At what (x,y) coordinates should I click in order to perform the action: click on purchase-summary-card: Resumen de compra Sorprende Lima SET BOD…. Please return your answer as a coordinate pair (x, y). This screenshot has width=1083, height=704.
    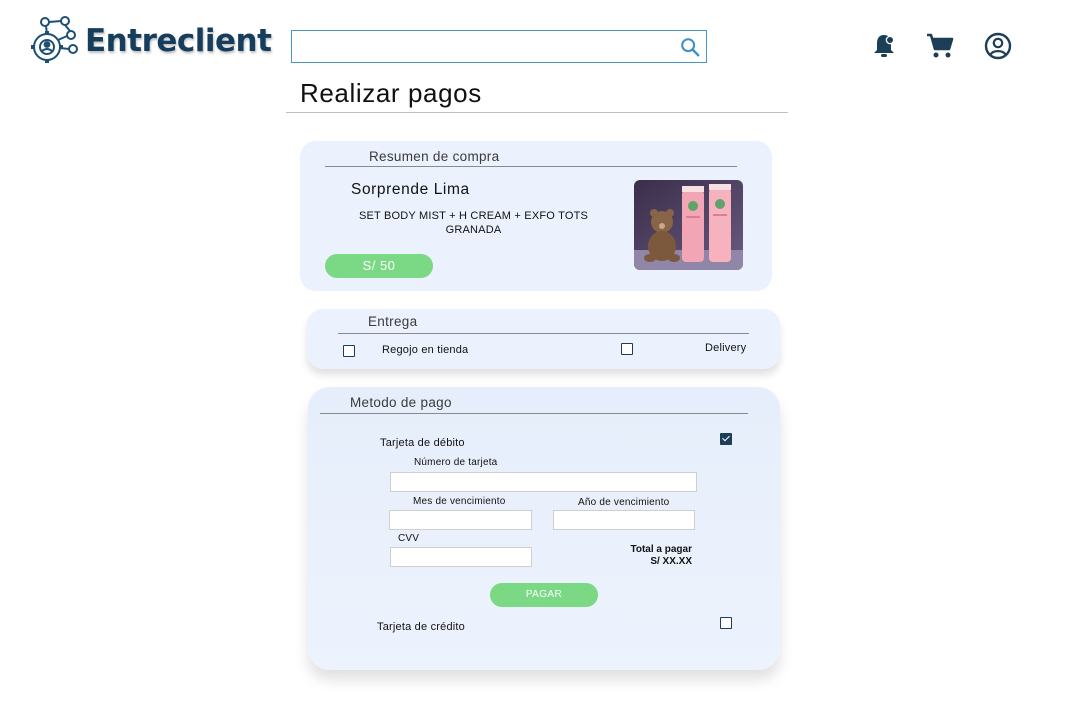
    Looking at the image, I should click on (536, 216).